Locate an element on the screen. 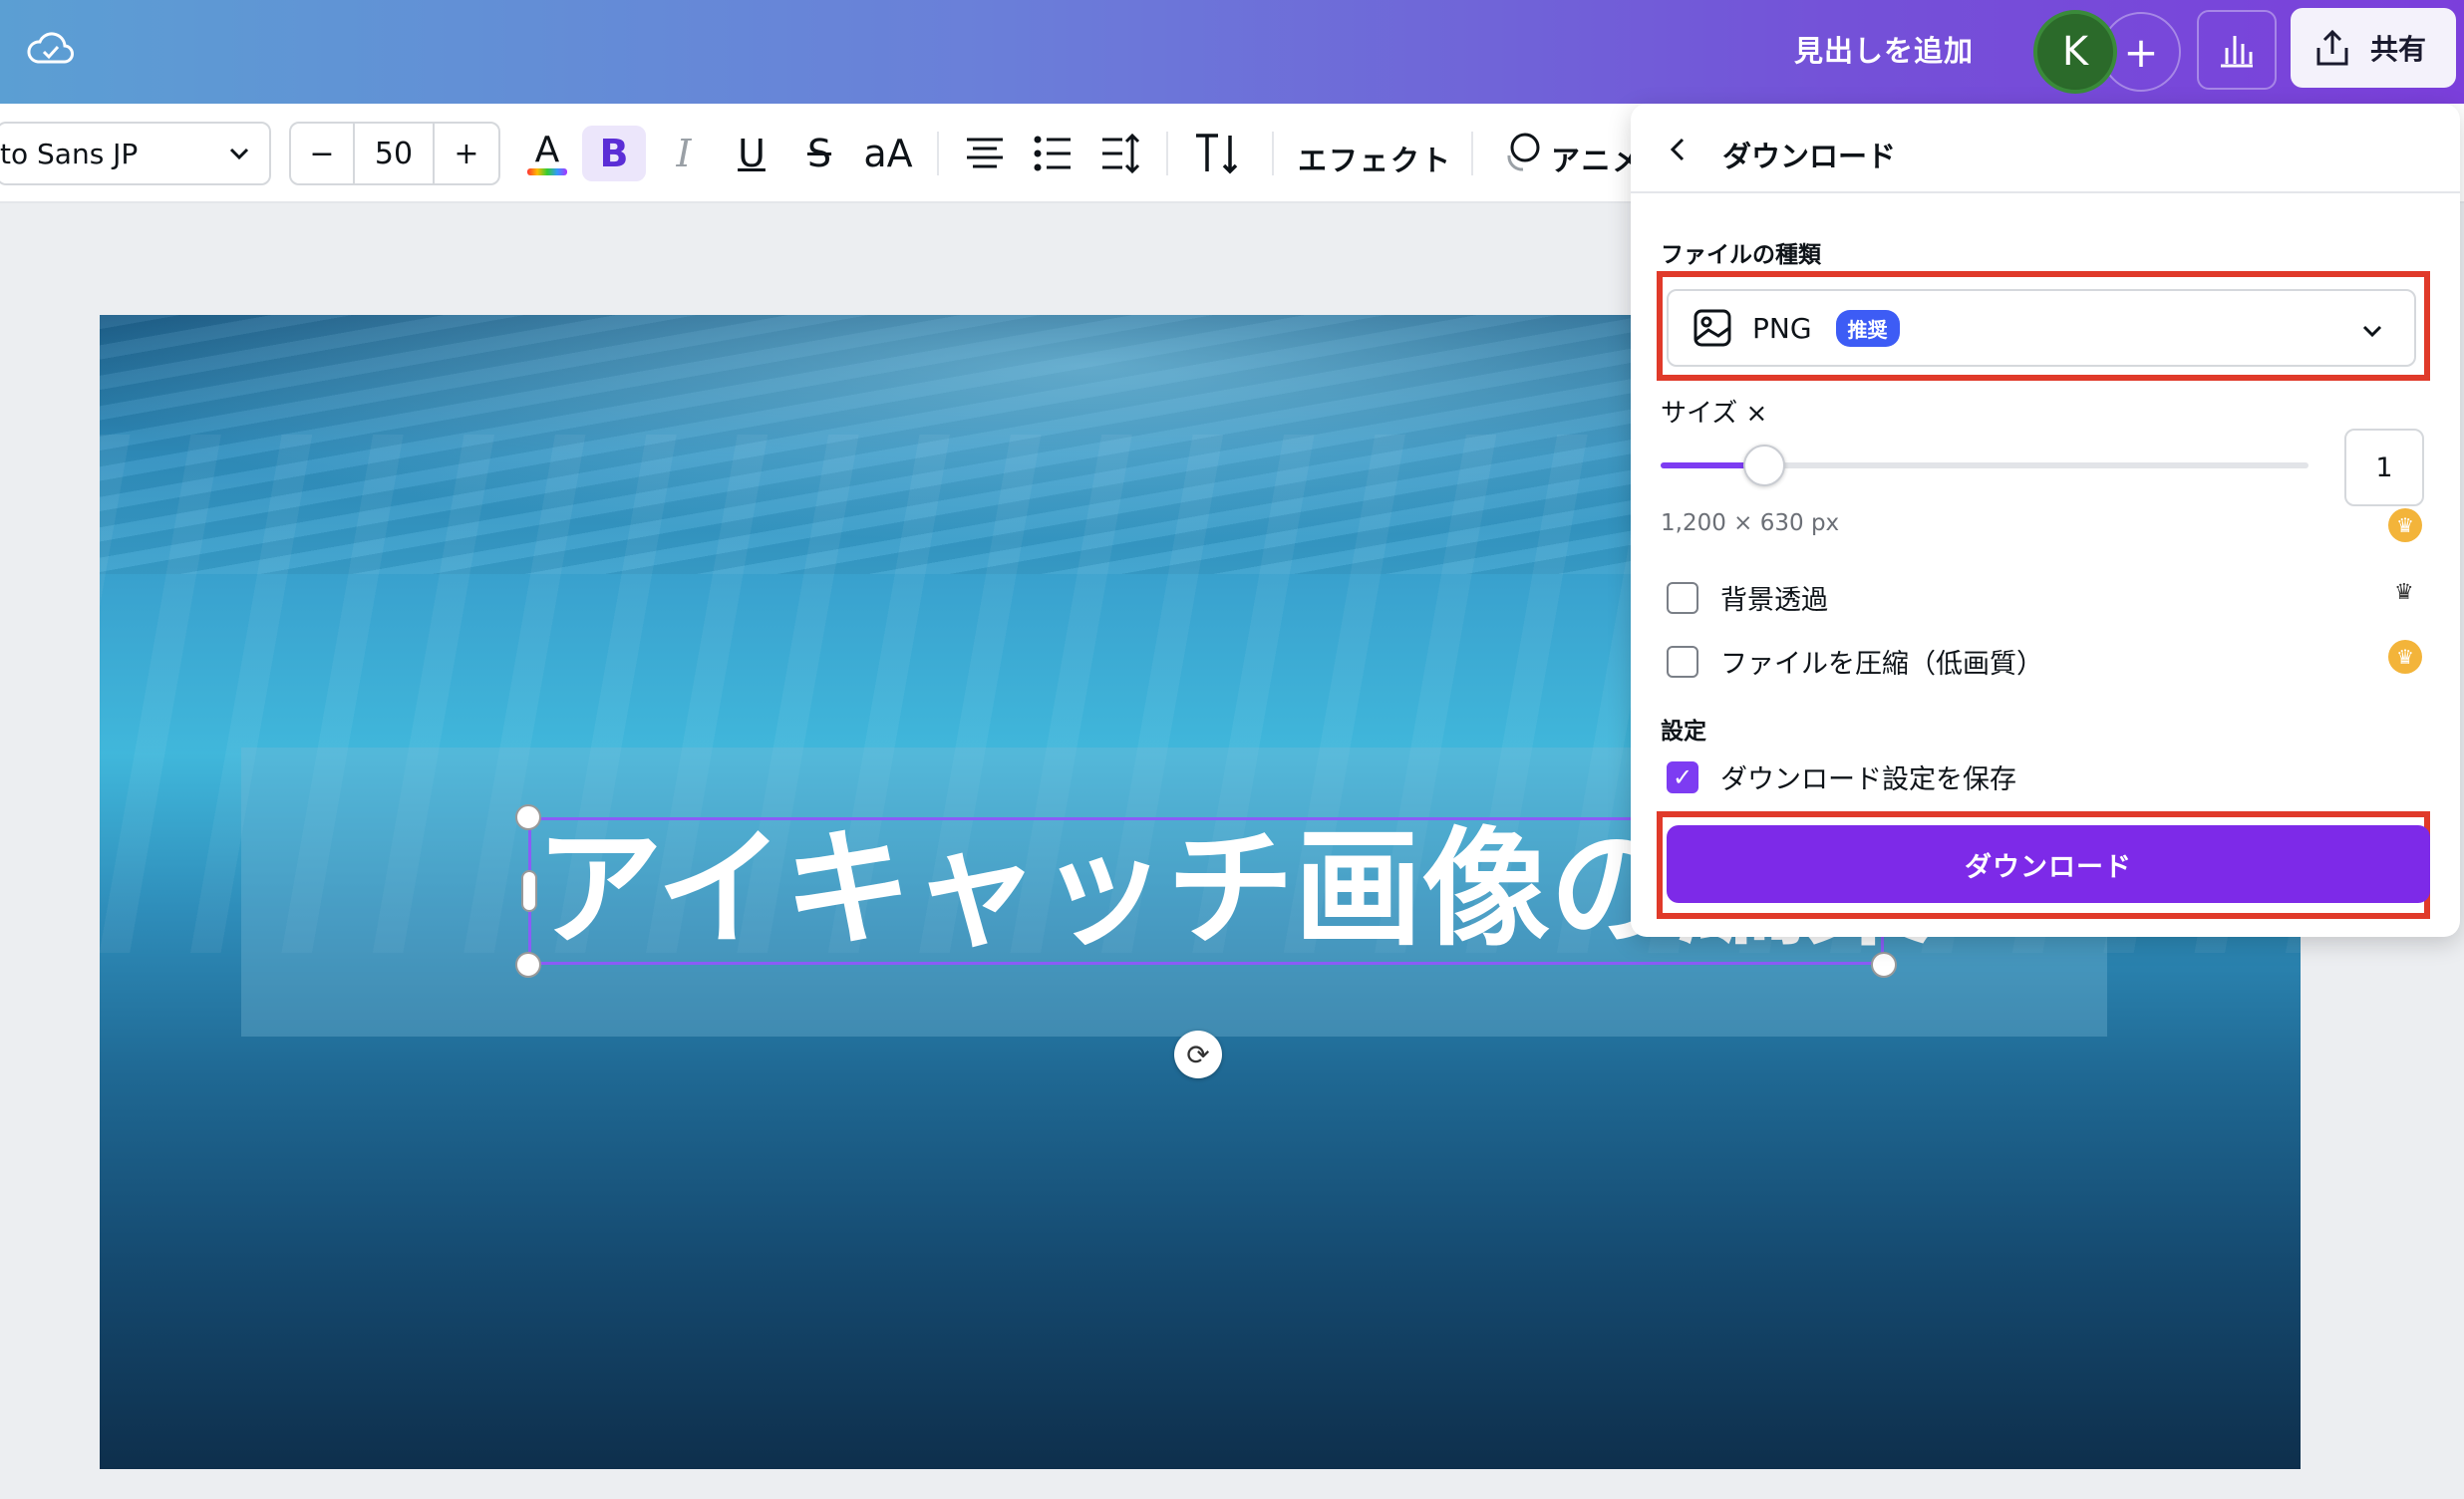 The width and height of the screenshot is (2464, 1499). transparent-background-checkbox is located at coordinates (1682, 598).